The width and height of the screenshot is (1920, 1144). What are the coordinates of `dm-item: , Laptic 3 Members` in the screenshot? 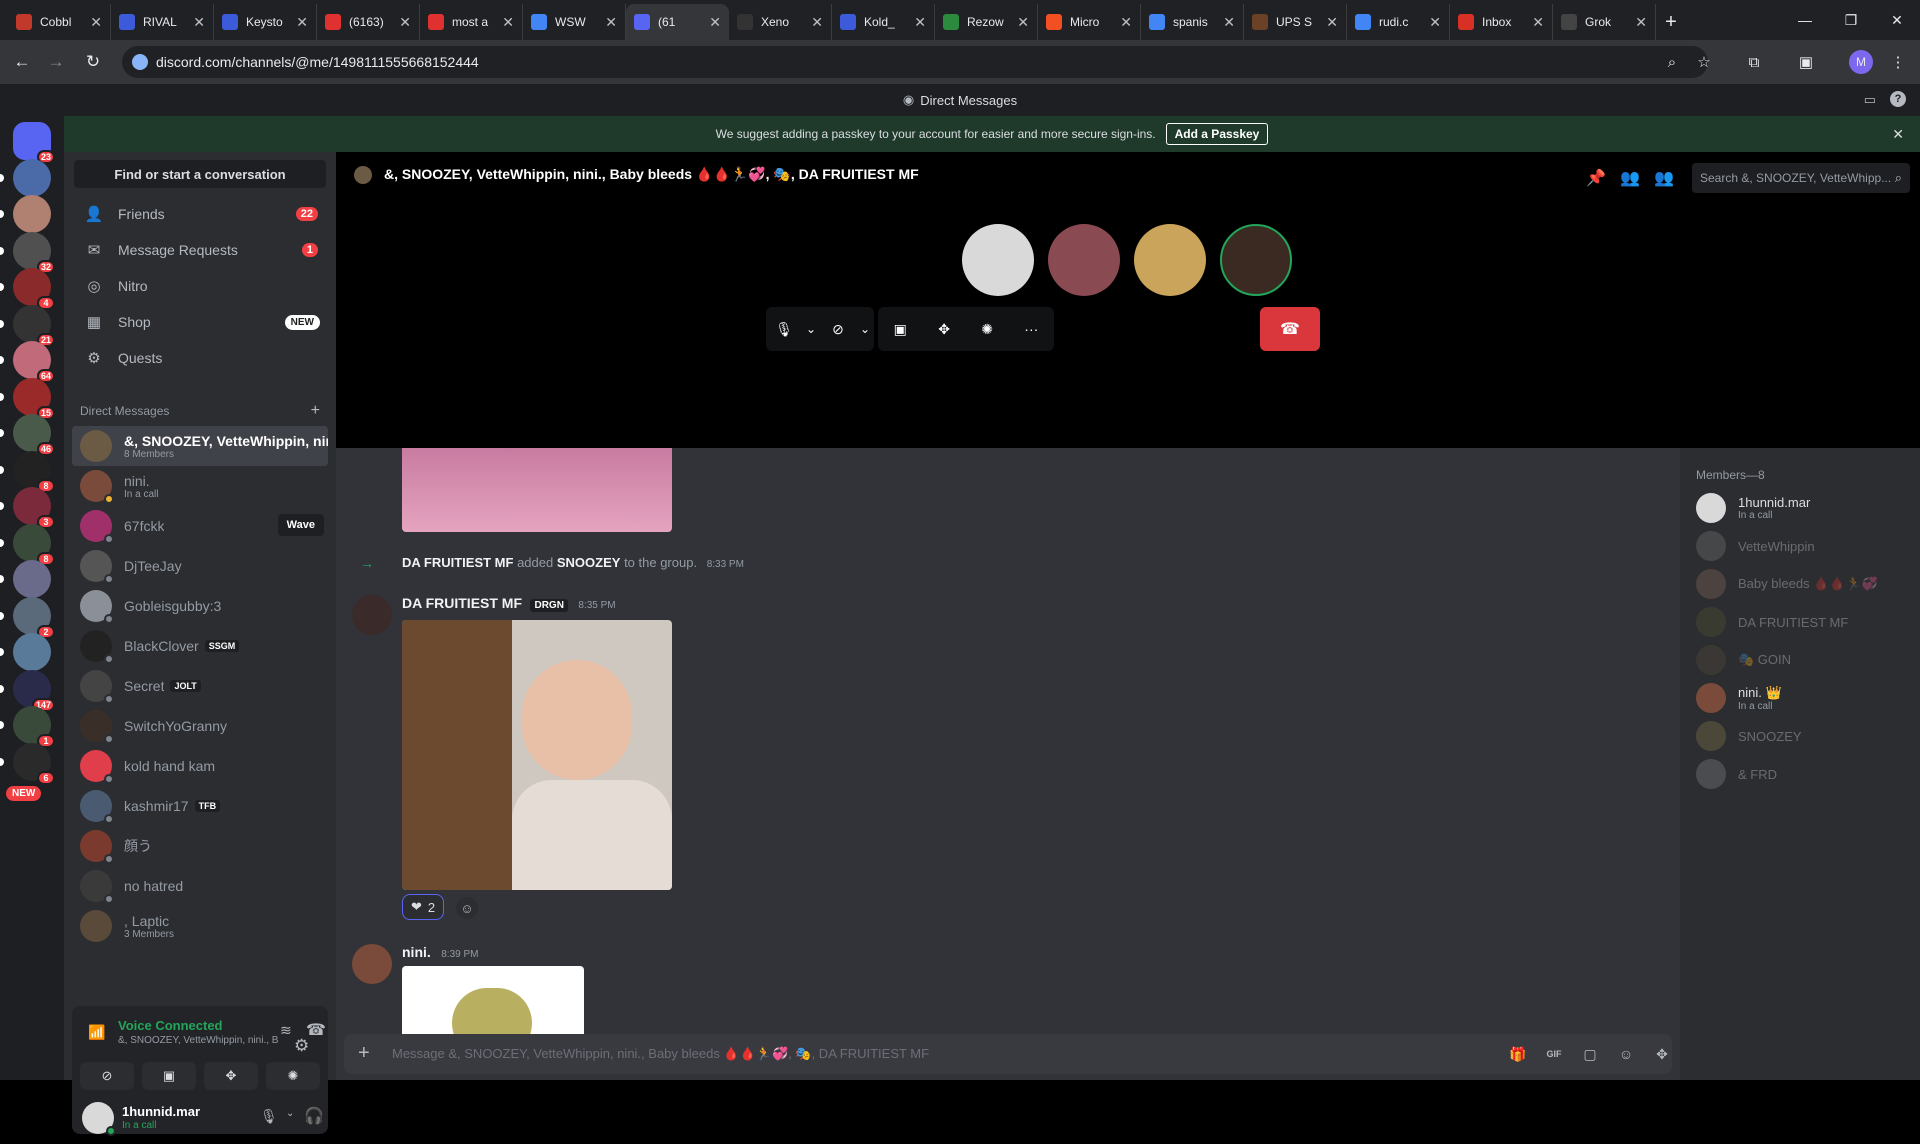 It's located at (200, 926).